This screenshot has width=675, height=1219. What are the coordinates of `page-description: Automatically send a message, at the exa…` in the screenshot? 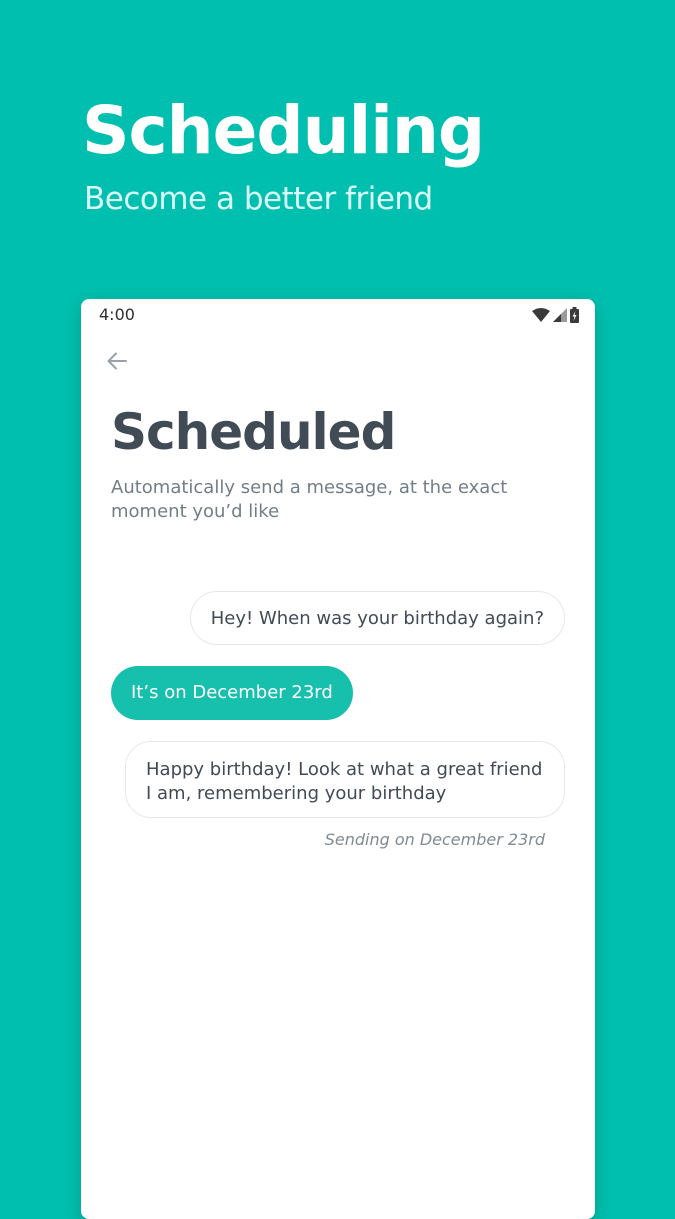 It's located at (309, 499).